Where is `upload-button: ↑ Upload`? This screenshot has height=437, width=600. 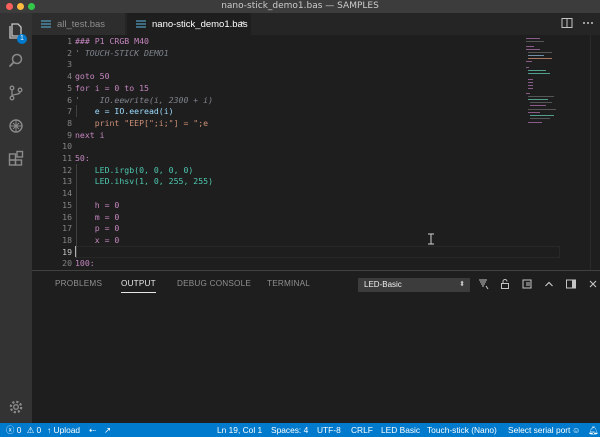
upload-button: ↑ Upload is located at coordinates (63, 430).